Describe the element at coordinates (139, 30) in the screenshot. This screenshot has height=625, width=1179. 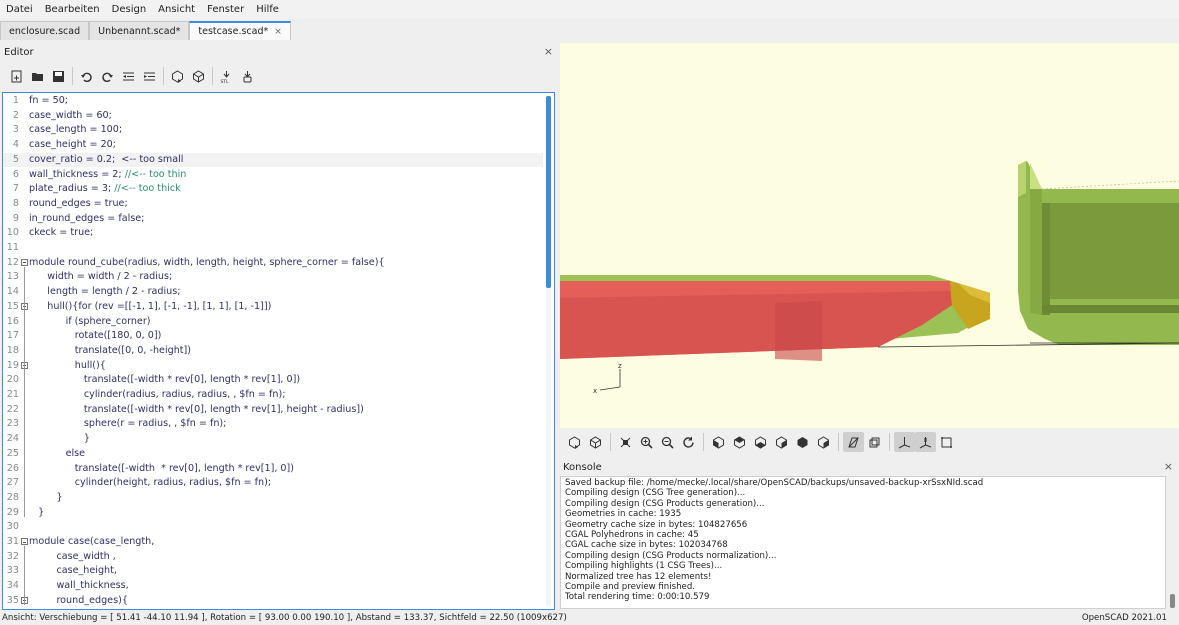
I see `file-tab: Unbenannt.scad*` at that location.